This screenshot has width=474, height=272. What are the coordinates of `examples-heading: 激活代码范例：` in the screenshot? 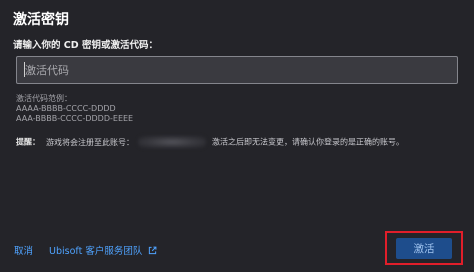 It's located at (44, 98).